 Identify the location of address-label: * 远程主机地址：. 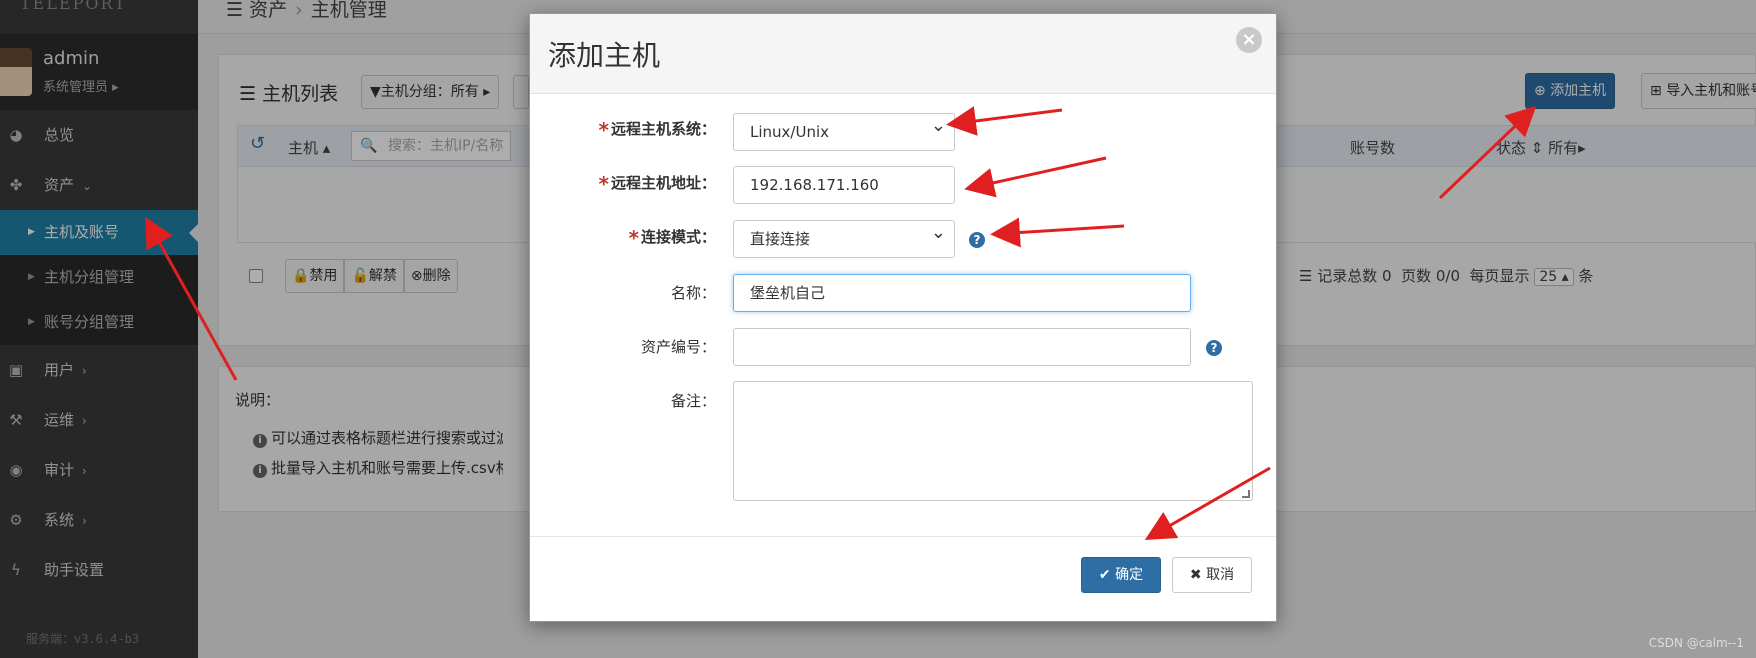
(657, 184).